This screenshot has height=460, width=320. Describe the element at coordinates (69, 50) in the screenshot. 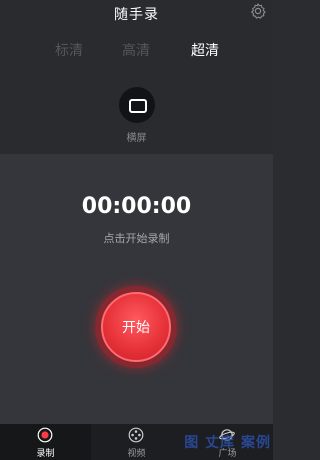

I see `quality-option-sd: 标清` at that location.